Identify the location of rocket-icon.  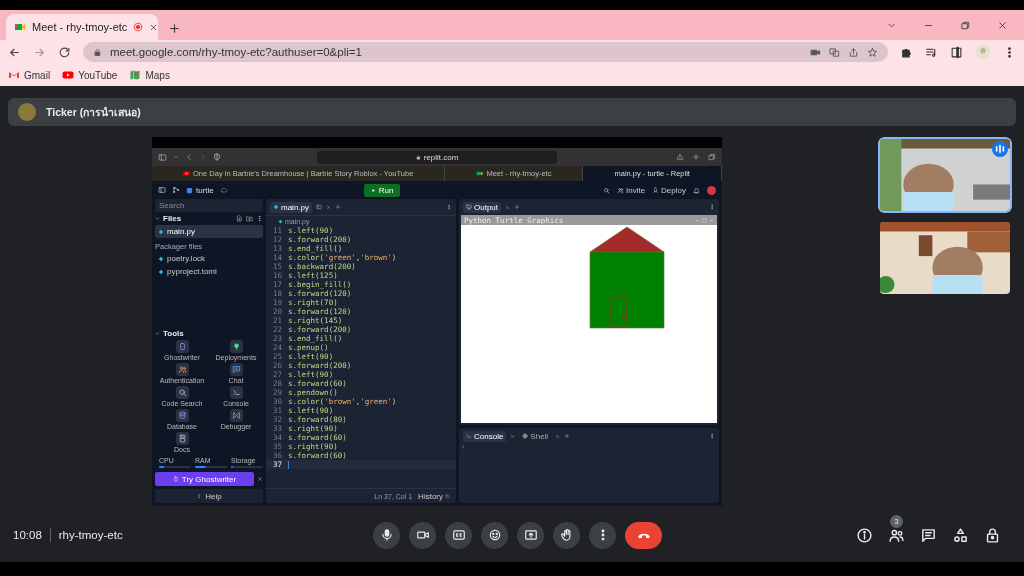
(656, 190).